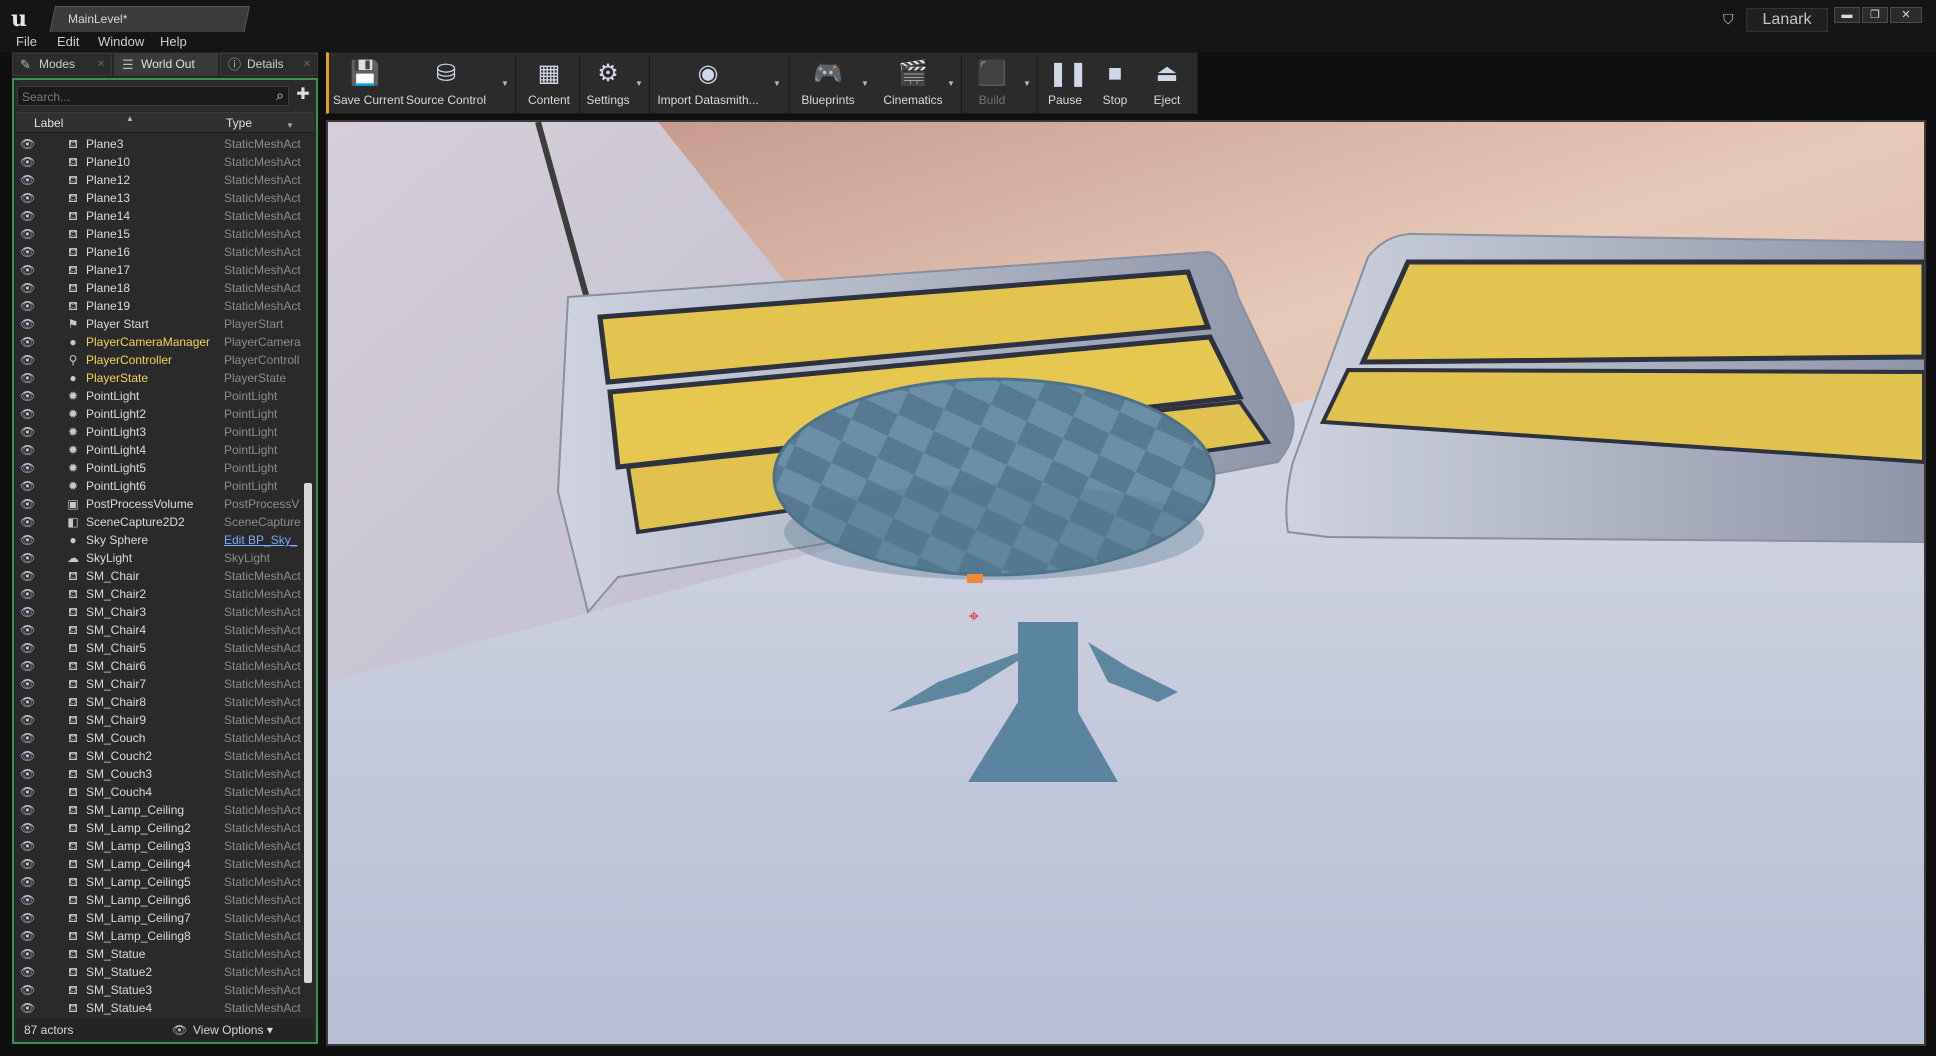 This screenshot has height=1056, width=1936. What do you see at coordinates (239, 123) in the screenshot?
I see `column-type-header: Type` at bounding box center [239, 123].